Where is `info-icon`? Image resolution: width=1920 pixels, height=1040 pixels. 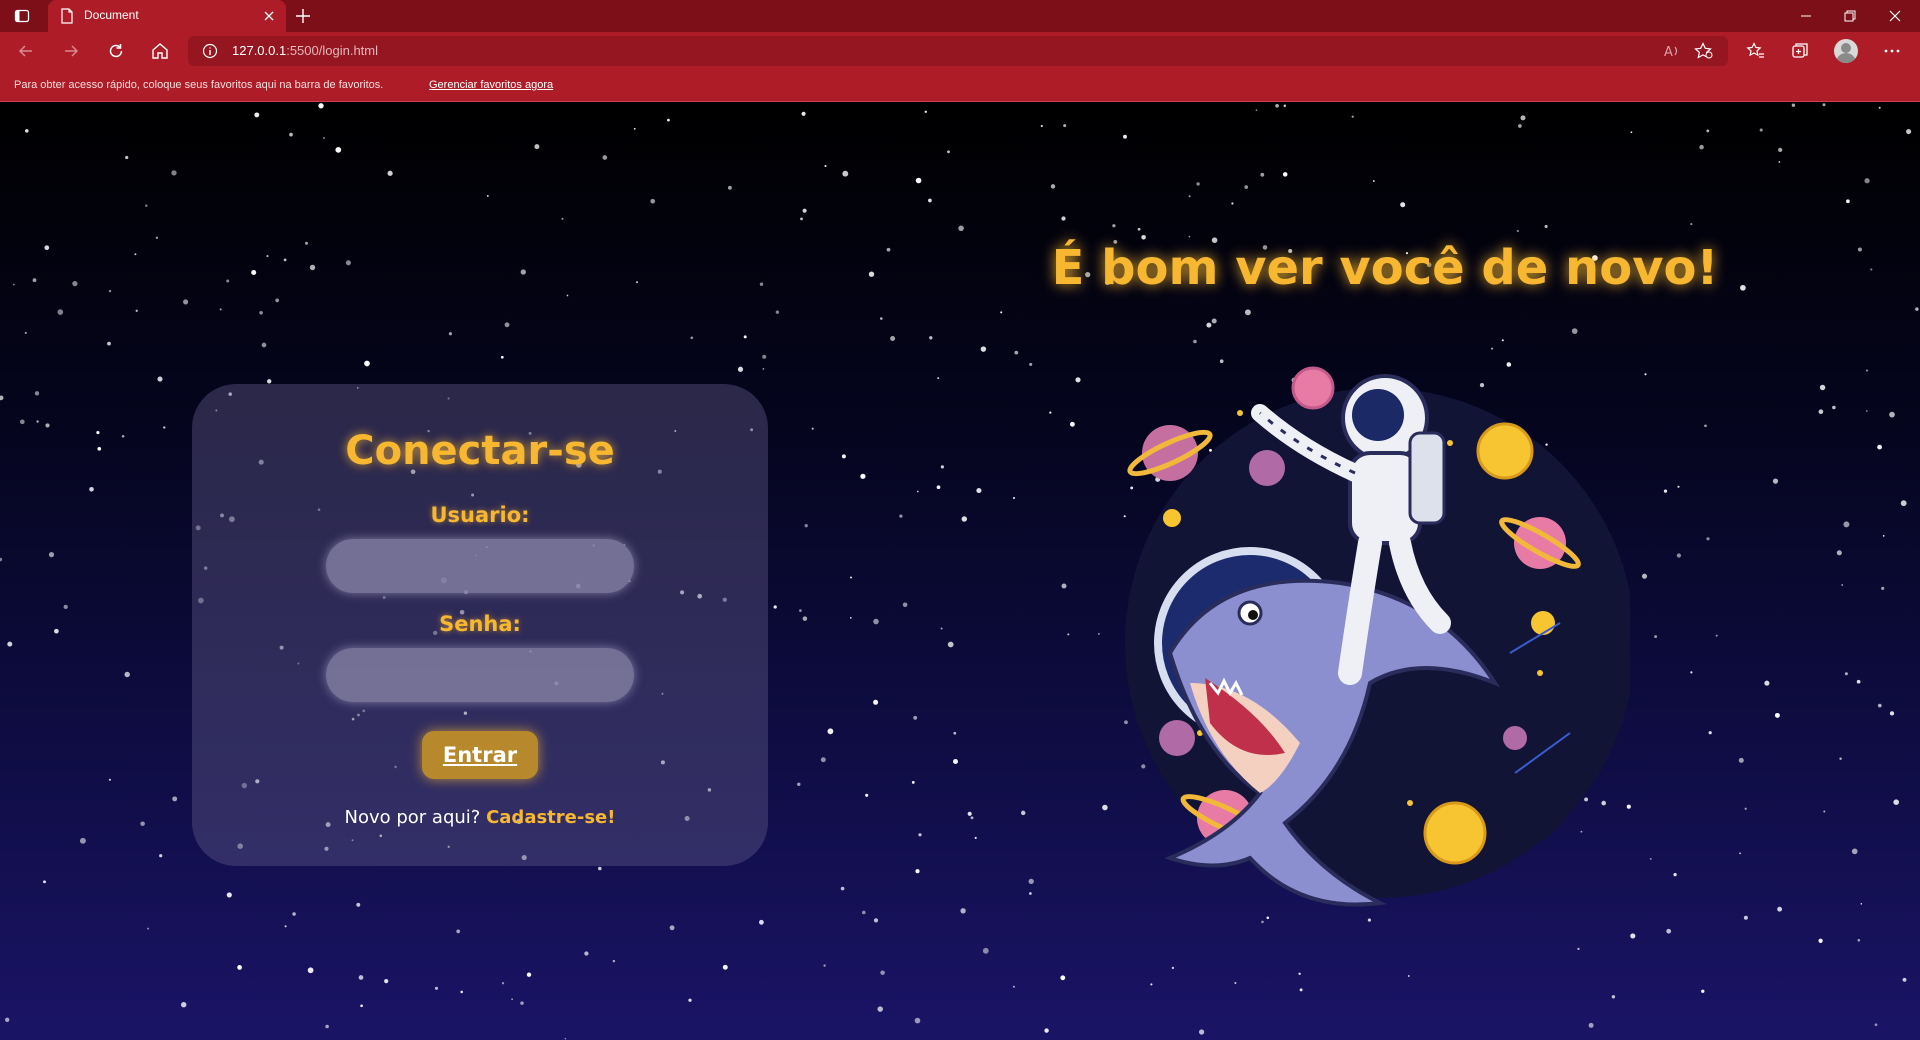
info-icon is located at coordinates (210, 51).